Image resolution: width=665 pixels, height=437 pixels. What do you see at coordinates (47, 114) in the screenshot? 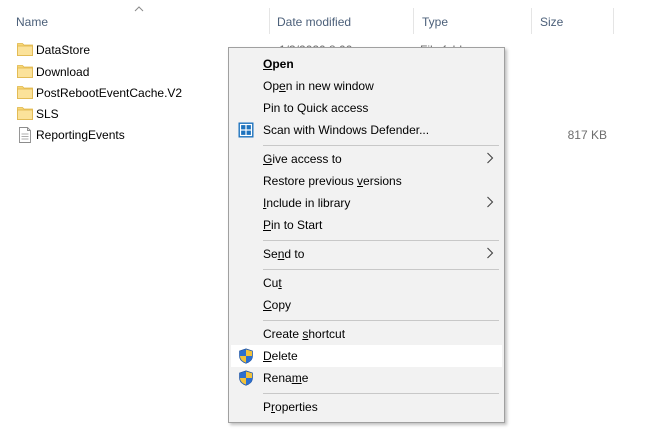
I see `file-name: SLS` at bounding box center [47, 114].